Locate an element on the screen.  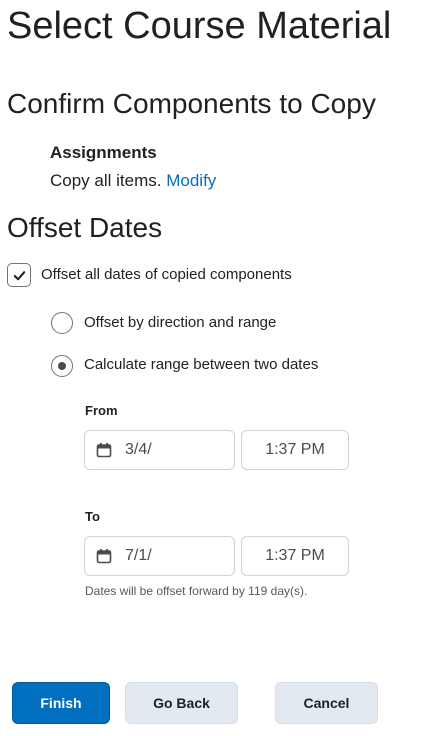
to-date-input: 7/1/ is located at coordinates (159, 556).